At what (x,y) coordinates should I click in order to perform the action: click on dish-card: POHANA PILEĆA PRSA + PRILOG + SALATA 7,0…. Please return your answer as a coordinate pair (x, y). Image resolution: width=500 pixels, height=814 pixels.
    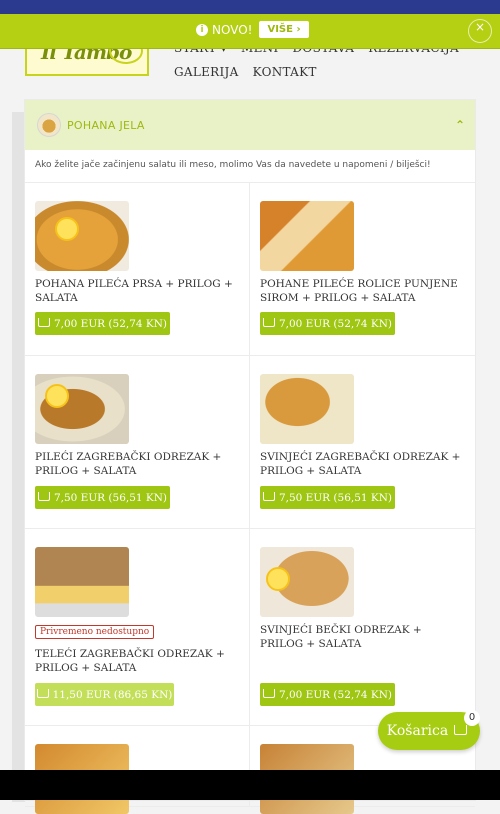
    Looking at the image, I should click on (137, 269).